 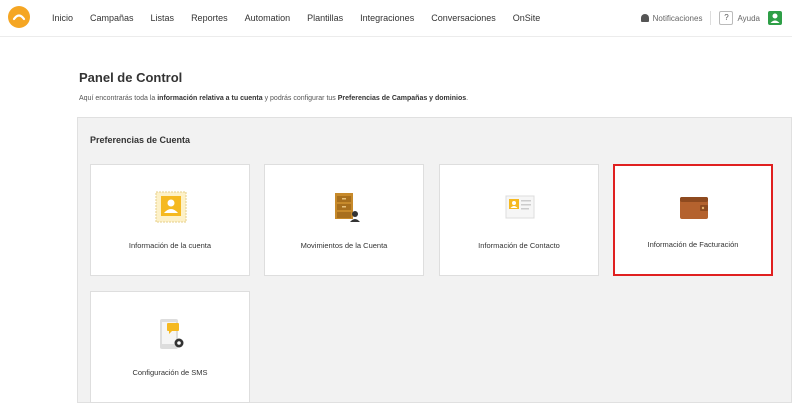 What do you see at coordinates (62, 18) in the screenshot?
I see `nav-inicio: Inicio` at bounding box center [62, 18].